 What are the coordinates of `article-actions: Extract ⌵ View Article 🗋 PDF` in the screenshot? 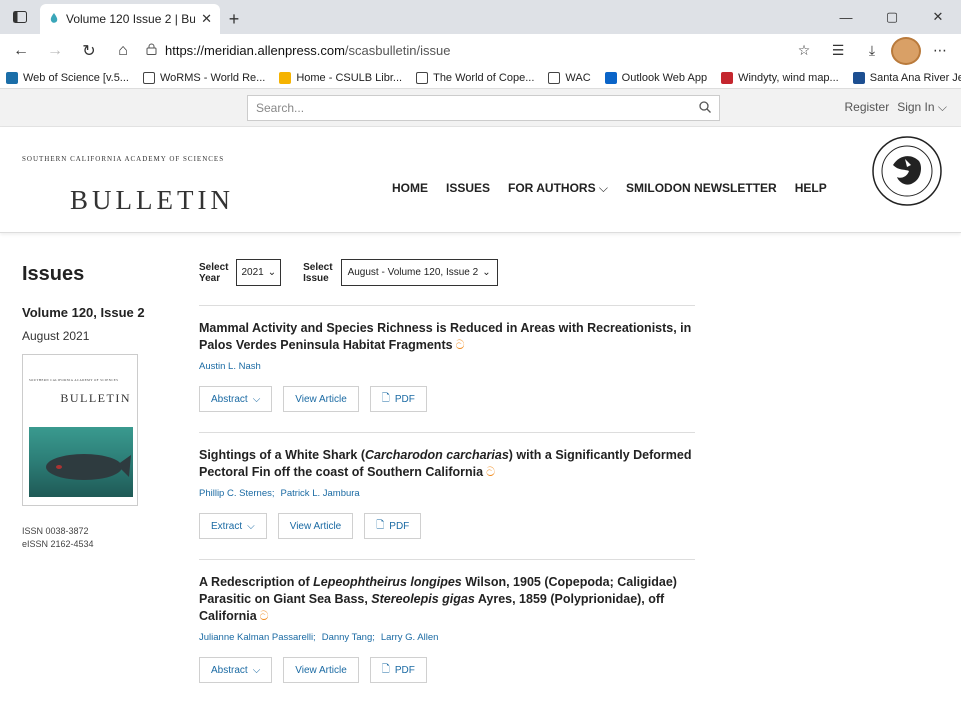 It's located at (447, 526).